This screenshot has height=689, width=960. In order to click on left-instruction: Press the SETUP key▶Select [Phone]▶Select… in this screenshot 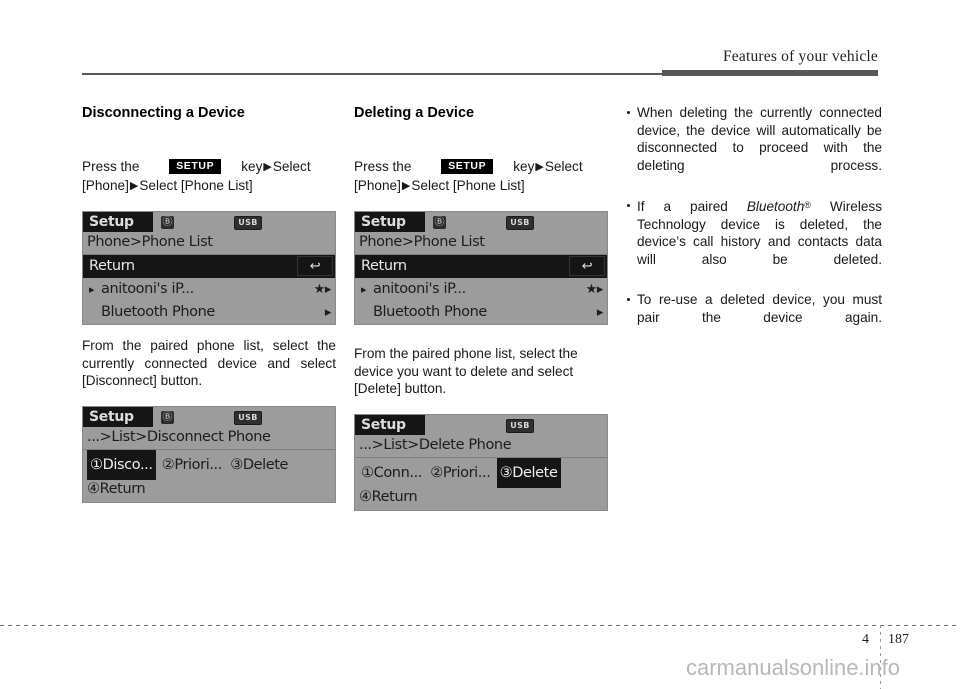, I will do `click(209, 176)`.